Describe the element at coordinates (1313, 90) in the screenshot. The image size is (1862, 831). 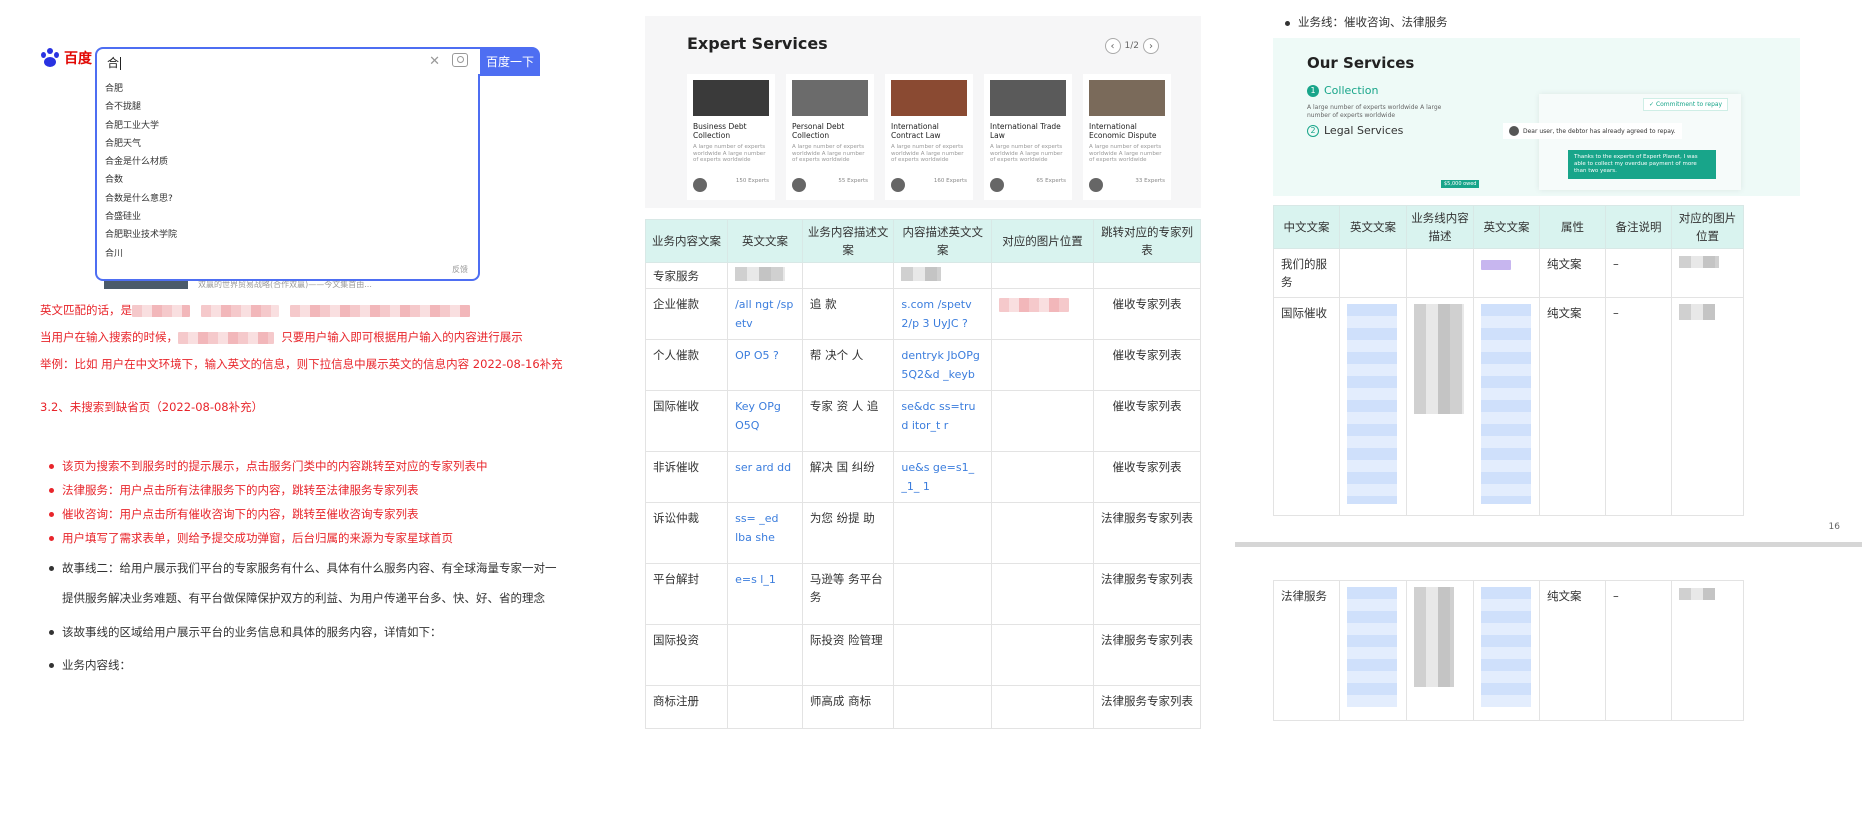
I see `step-number: 1` at that location.